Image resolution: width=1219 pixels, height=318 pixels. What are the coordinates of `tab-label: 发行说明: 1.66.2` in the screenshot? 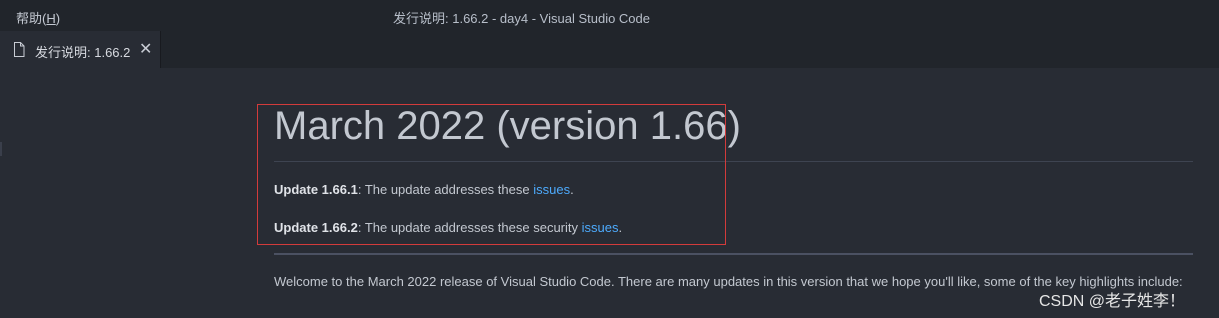 It's located at (83, 52).